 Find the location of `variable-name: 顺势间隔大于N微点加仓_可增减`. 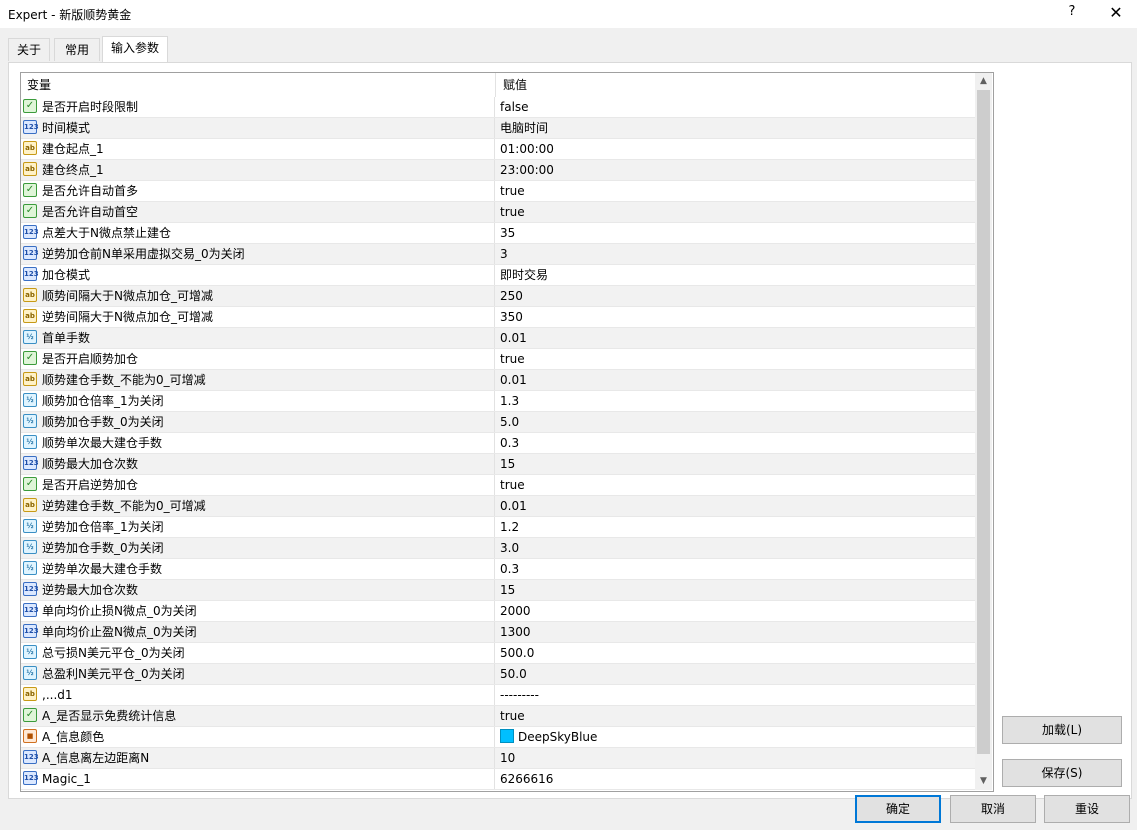

variable-name: 顺势间隔大于N微点加仓_可增减 is located at coordinates (127, 296).